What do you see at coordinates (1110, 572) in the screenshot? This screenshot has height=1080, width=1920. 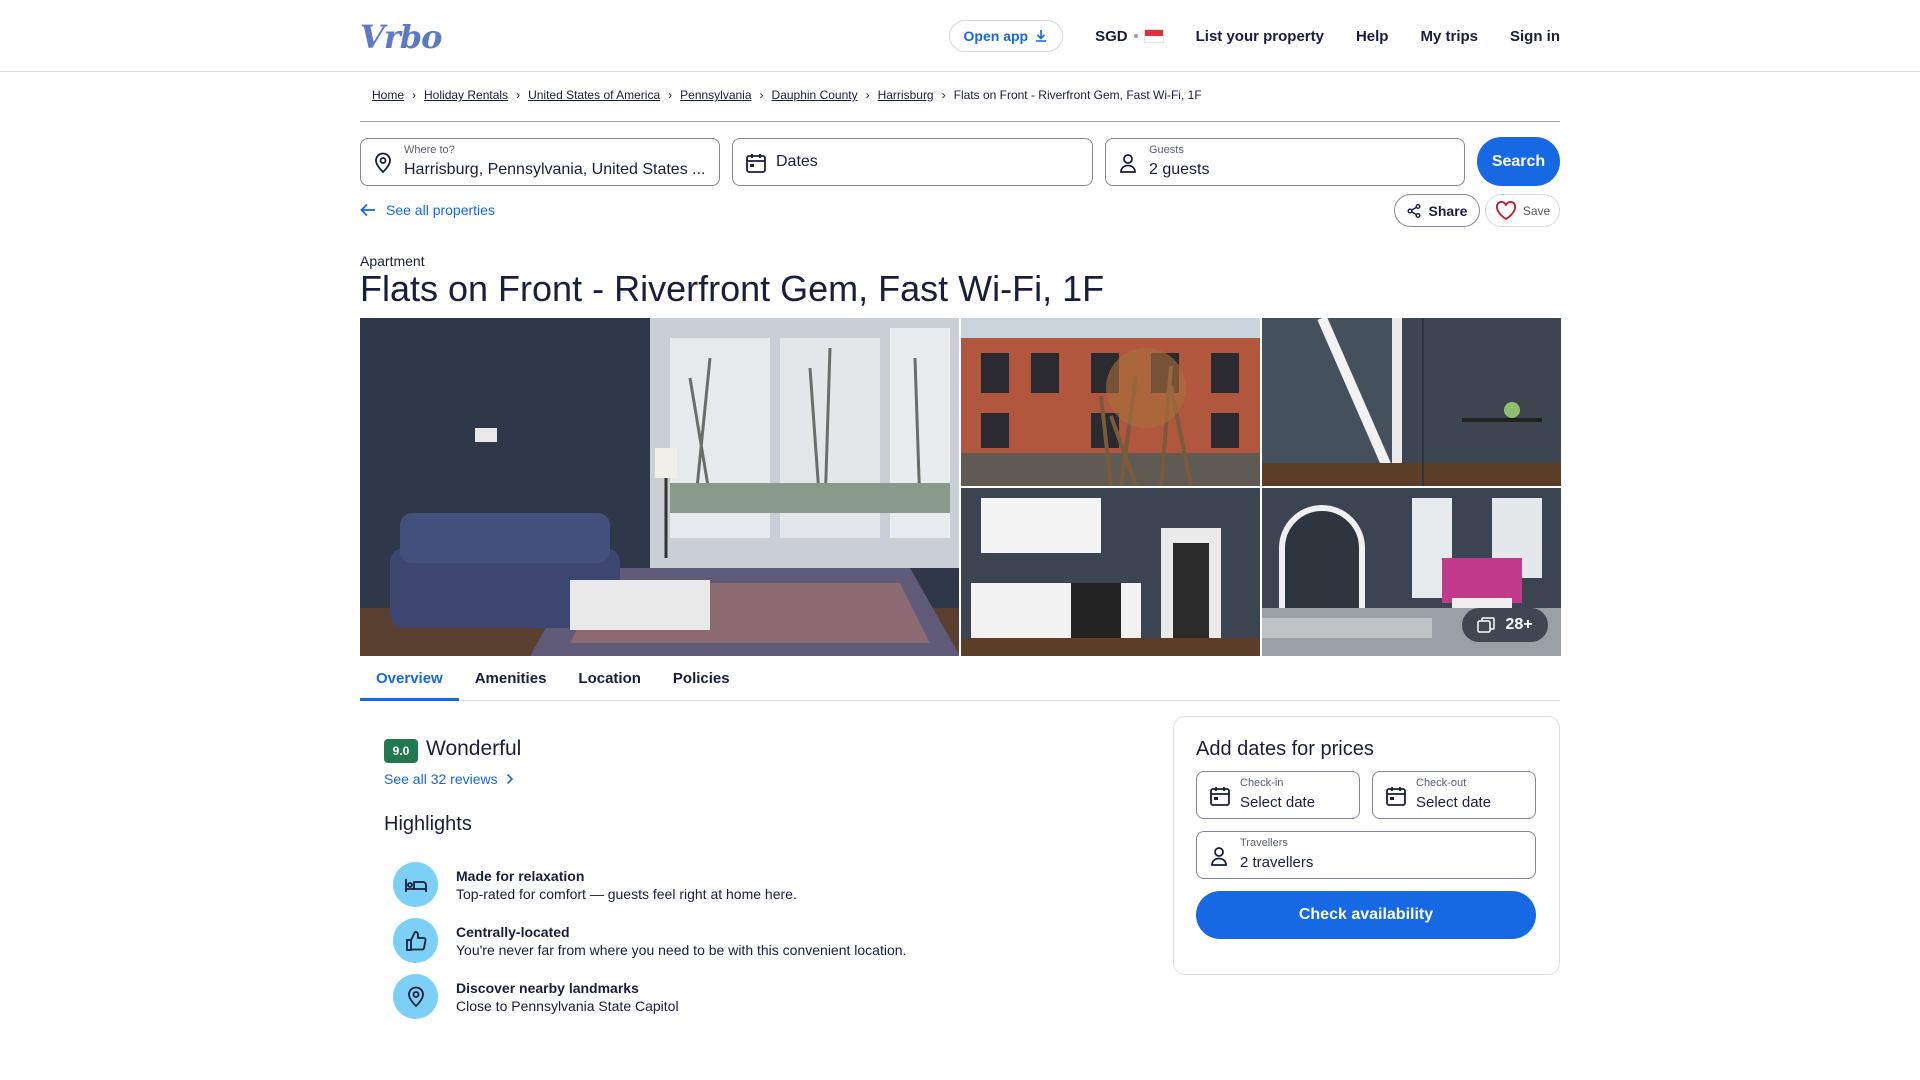 I see `photo-kitchen` at bounding box center [1110, 572].